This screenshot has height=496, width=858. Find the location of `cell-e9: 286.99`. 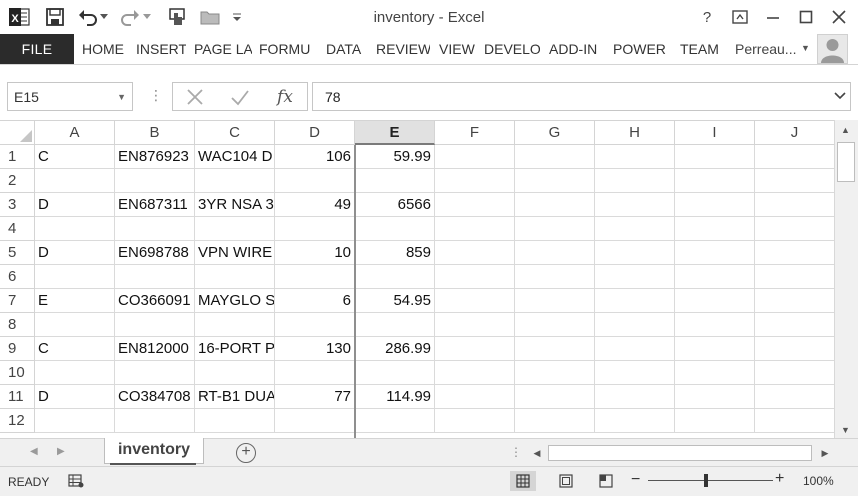

cell-e9: 286.99 is located at coordinates (395, 349).